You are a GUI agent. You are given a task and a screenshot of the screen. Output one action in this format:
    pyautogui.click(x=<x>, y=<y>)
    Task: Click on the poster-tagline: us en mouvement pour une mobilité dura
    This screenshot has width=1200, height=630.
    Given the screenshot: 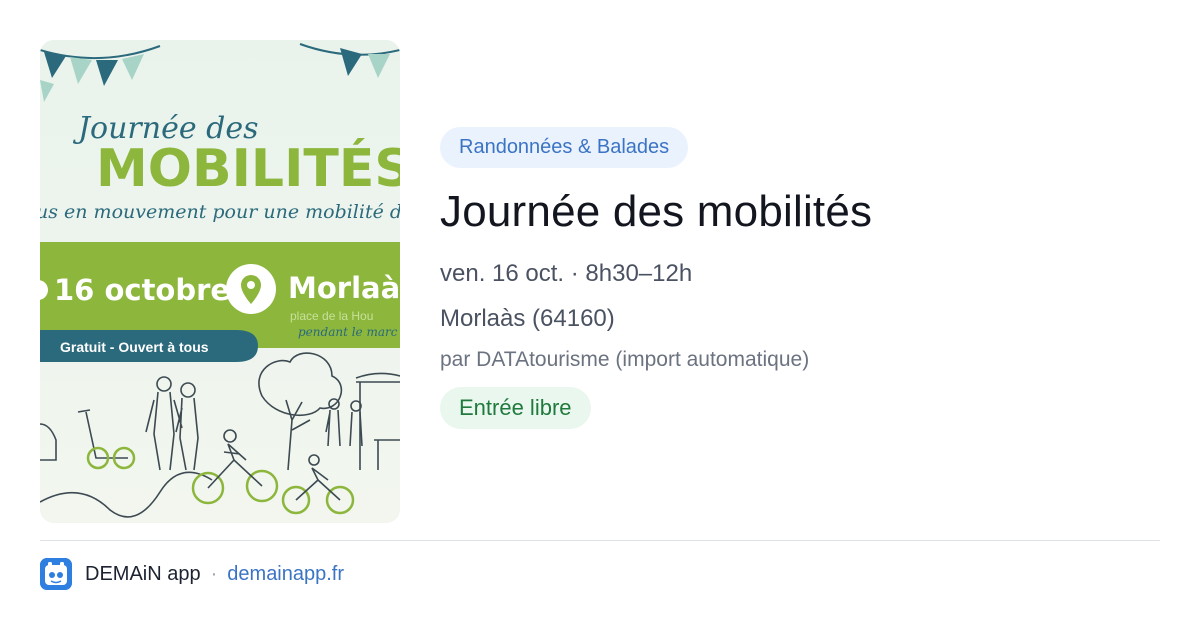 What is the action you would take?
    pyautogui.click(x=220, y=212)
    